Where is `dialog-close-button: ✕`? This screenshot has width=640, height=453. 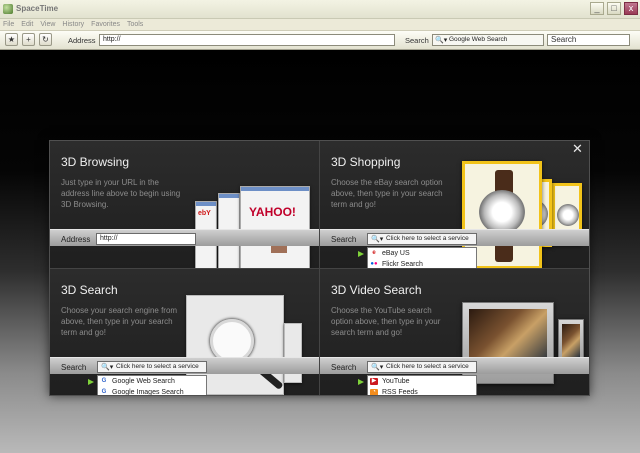
dialog-close-button: ✕ is located at coordinates (577, 149).